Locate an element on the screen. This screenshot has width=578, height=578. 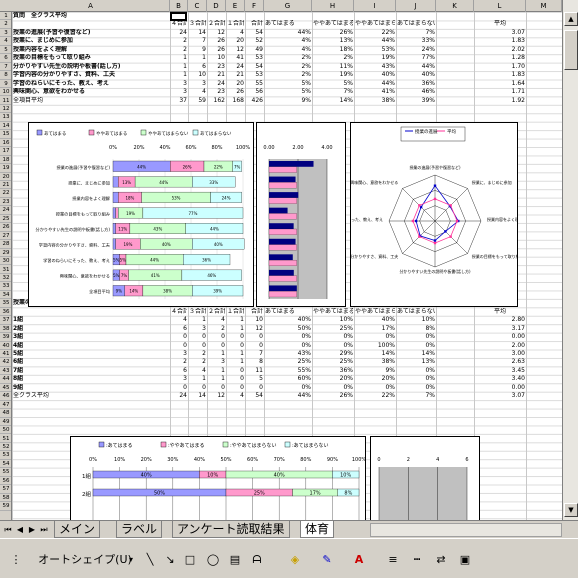
row-label: 8組 is located at coordinates (91, 379).